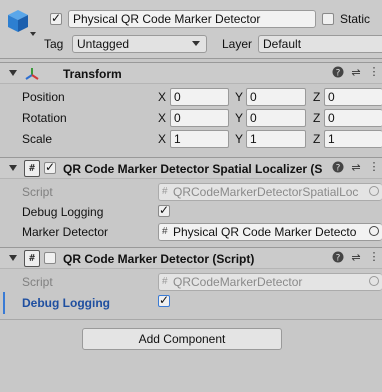 This screenshot has width=382, height=392. I want to click on position-label: Position, so click(43, 97).